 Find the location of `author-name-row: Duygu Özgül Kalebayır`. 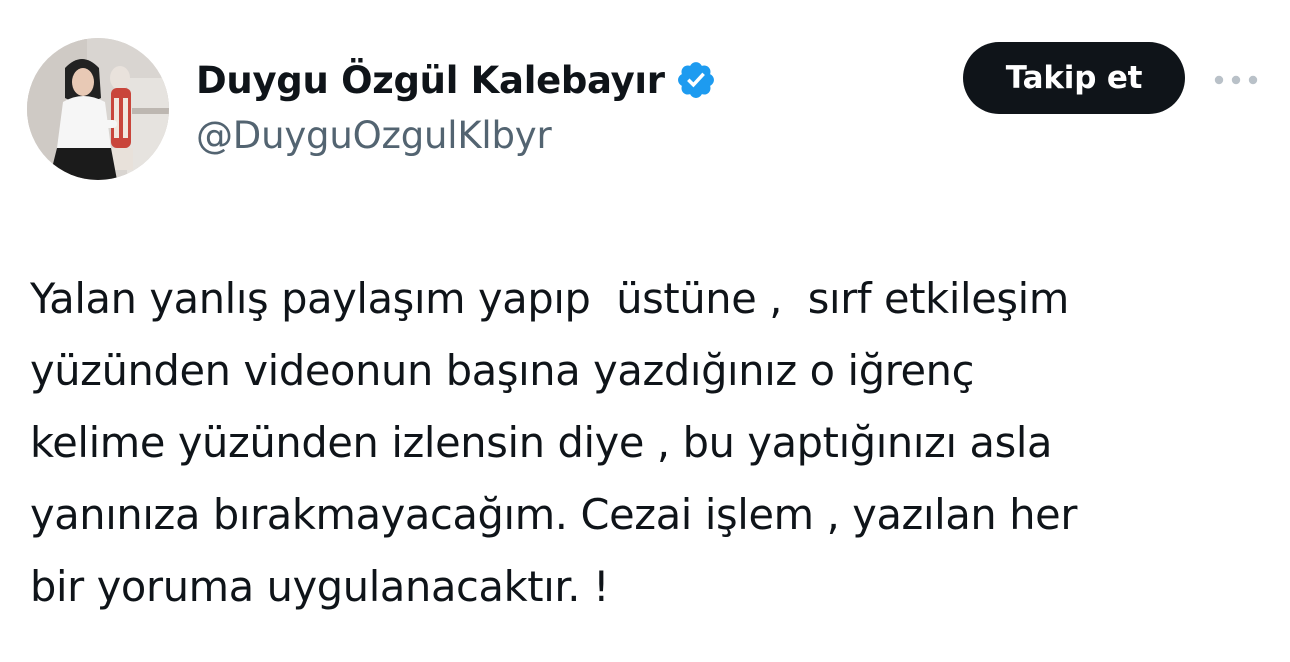

author-name-row: Duygu Özgül Kalebayır is located at coordinates (456, 80).